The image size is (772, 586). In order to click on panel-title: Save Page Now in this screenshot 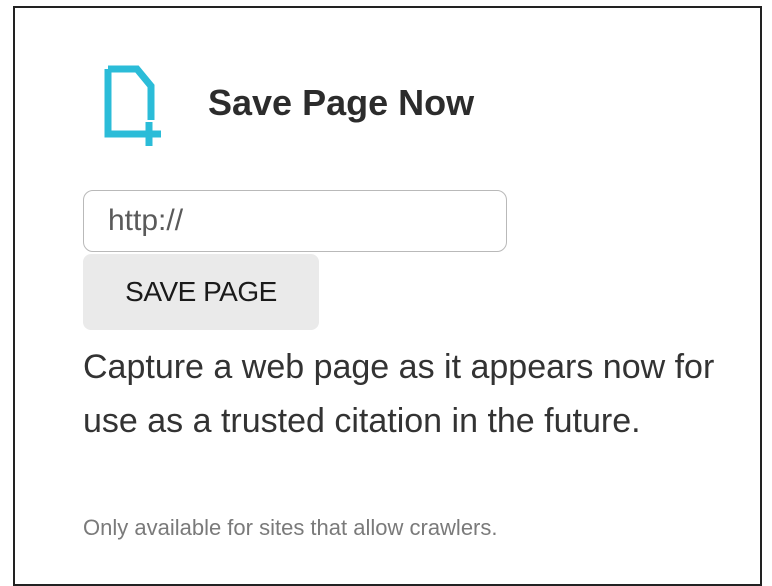, I will do `click(341, 102)`.